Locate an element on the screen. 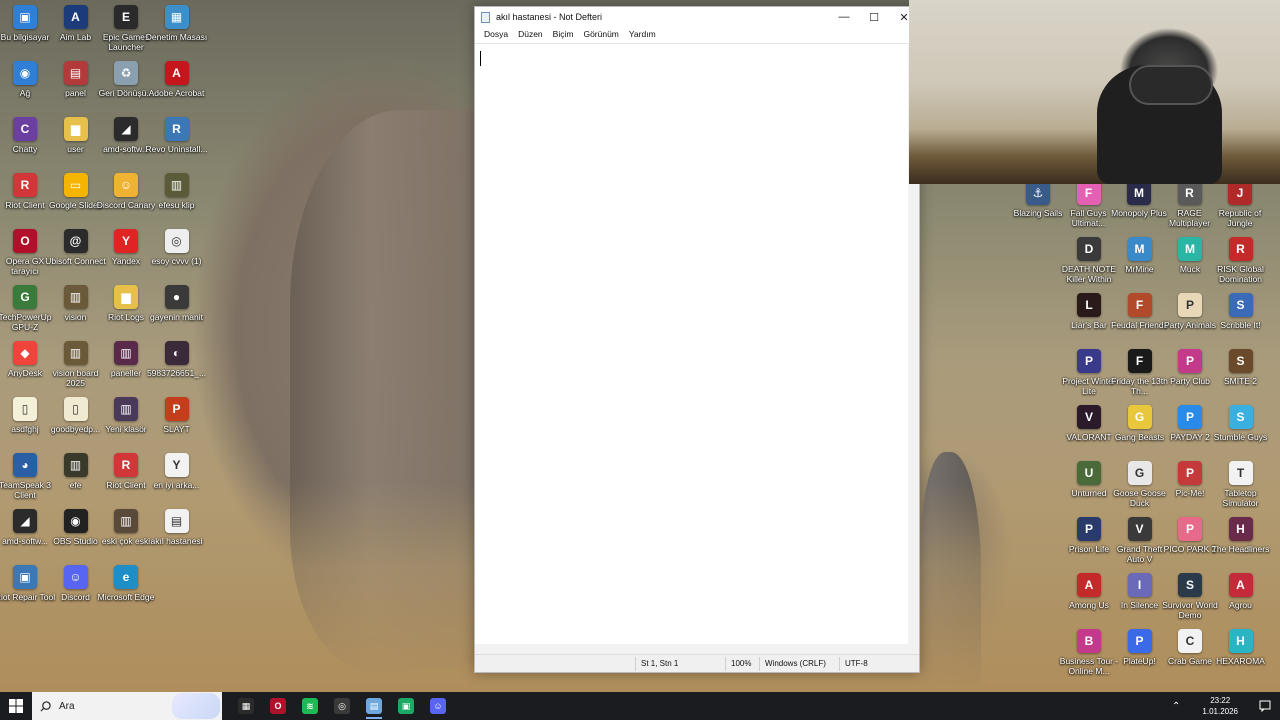  search-placeholder: Ara is located at coordinates (67, 706).